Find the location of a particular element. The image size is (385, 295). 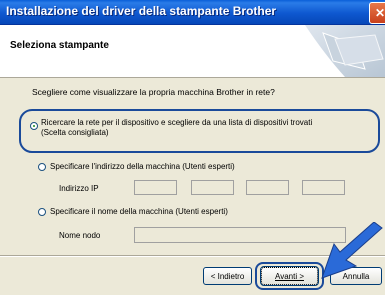

pointer-arrow-icon is located at coordinates (352, 250).